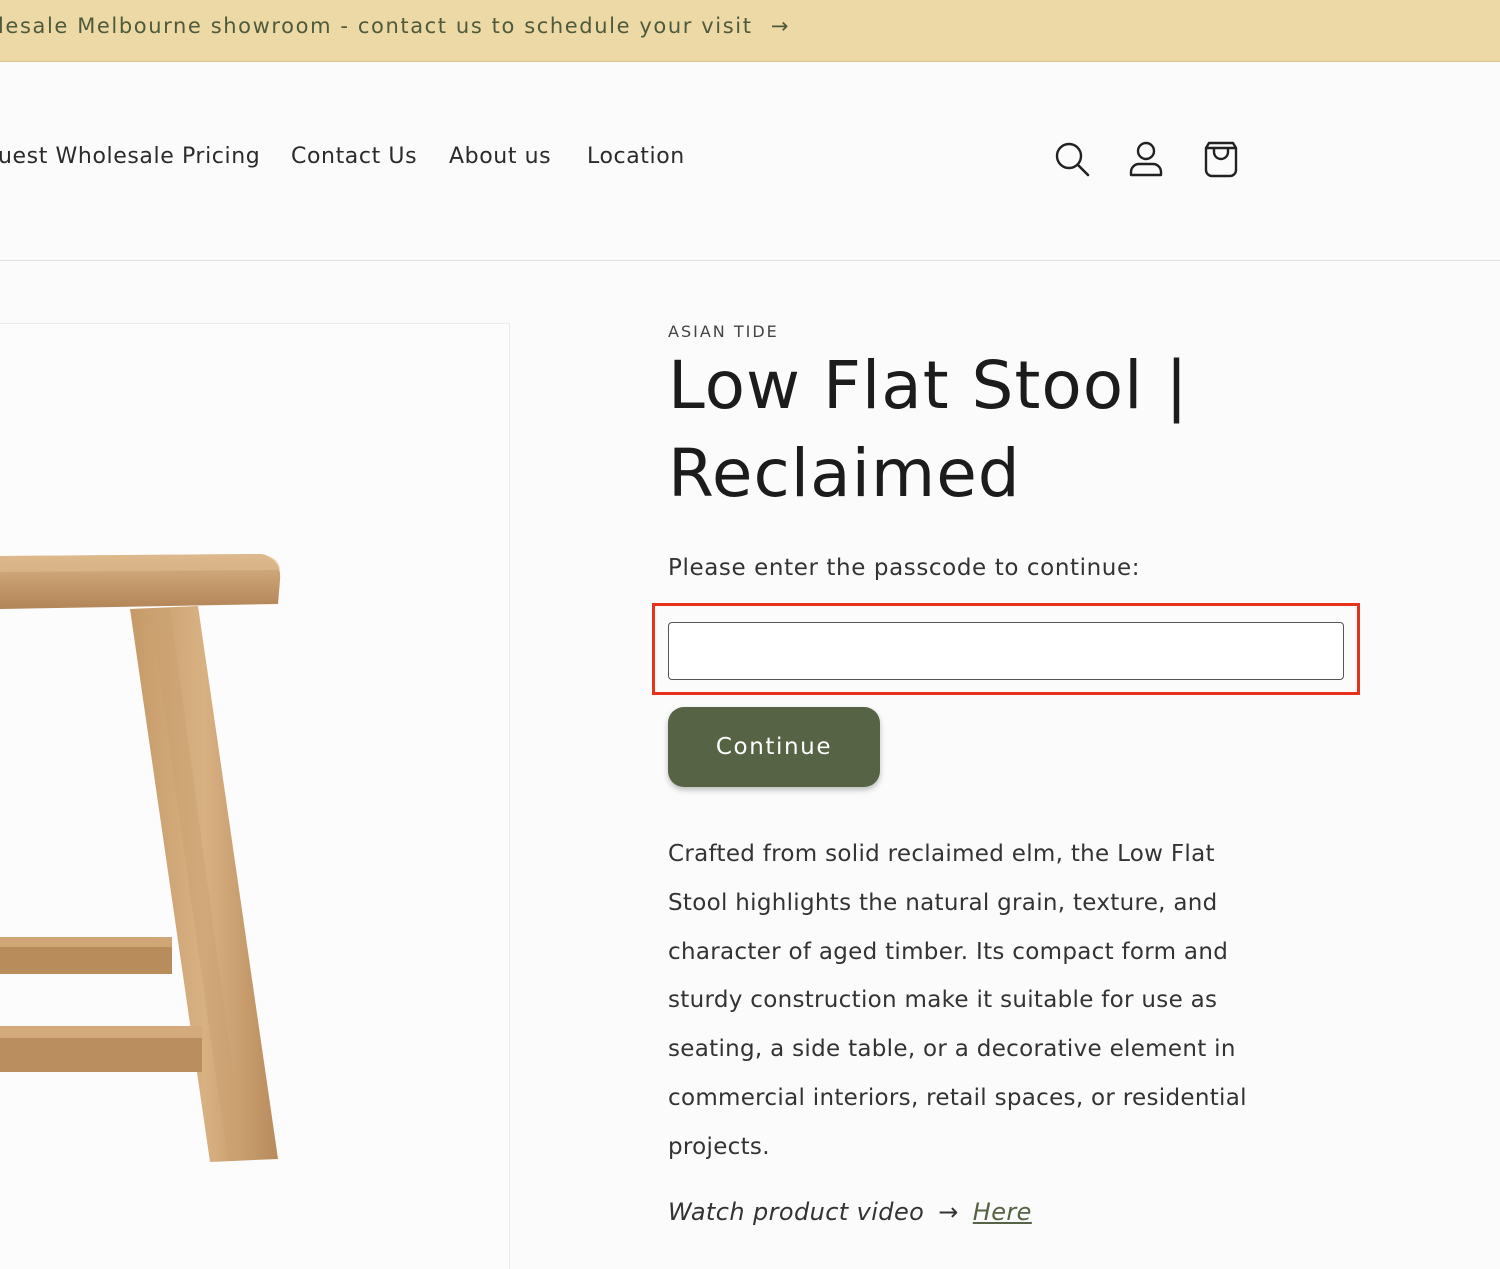 The width and height of the screenshot is (1500, 1269). Describe the element at coordinates (1146, 159) in the screenshot. I see `account-icon` at that location.